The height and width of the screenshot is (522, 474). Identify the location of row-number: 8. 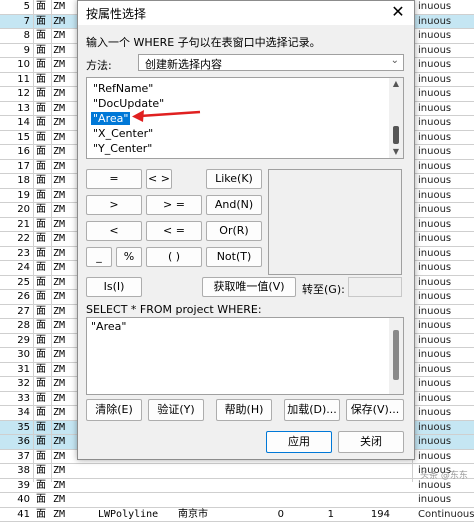
(15, 36).